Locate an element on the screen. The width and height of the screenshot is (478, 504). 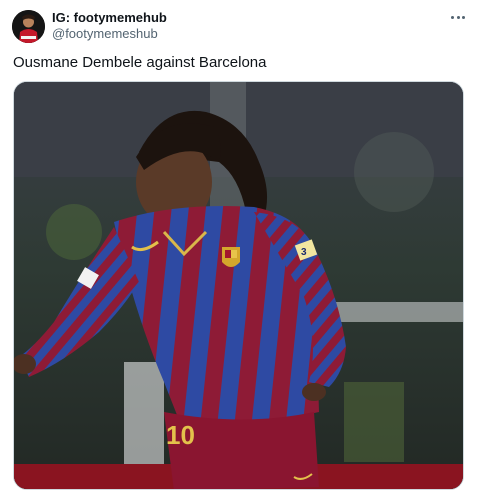
more-options-button is located at coordinates (458, 17).